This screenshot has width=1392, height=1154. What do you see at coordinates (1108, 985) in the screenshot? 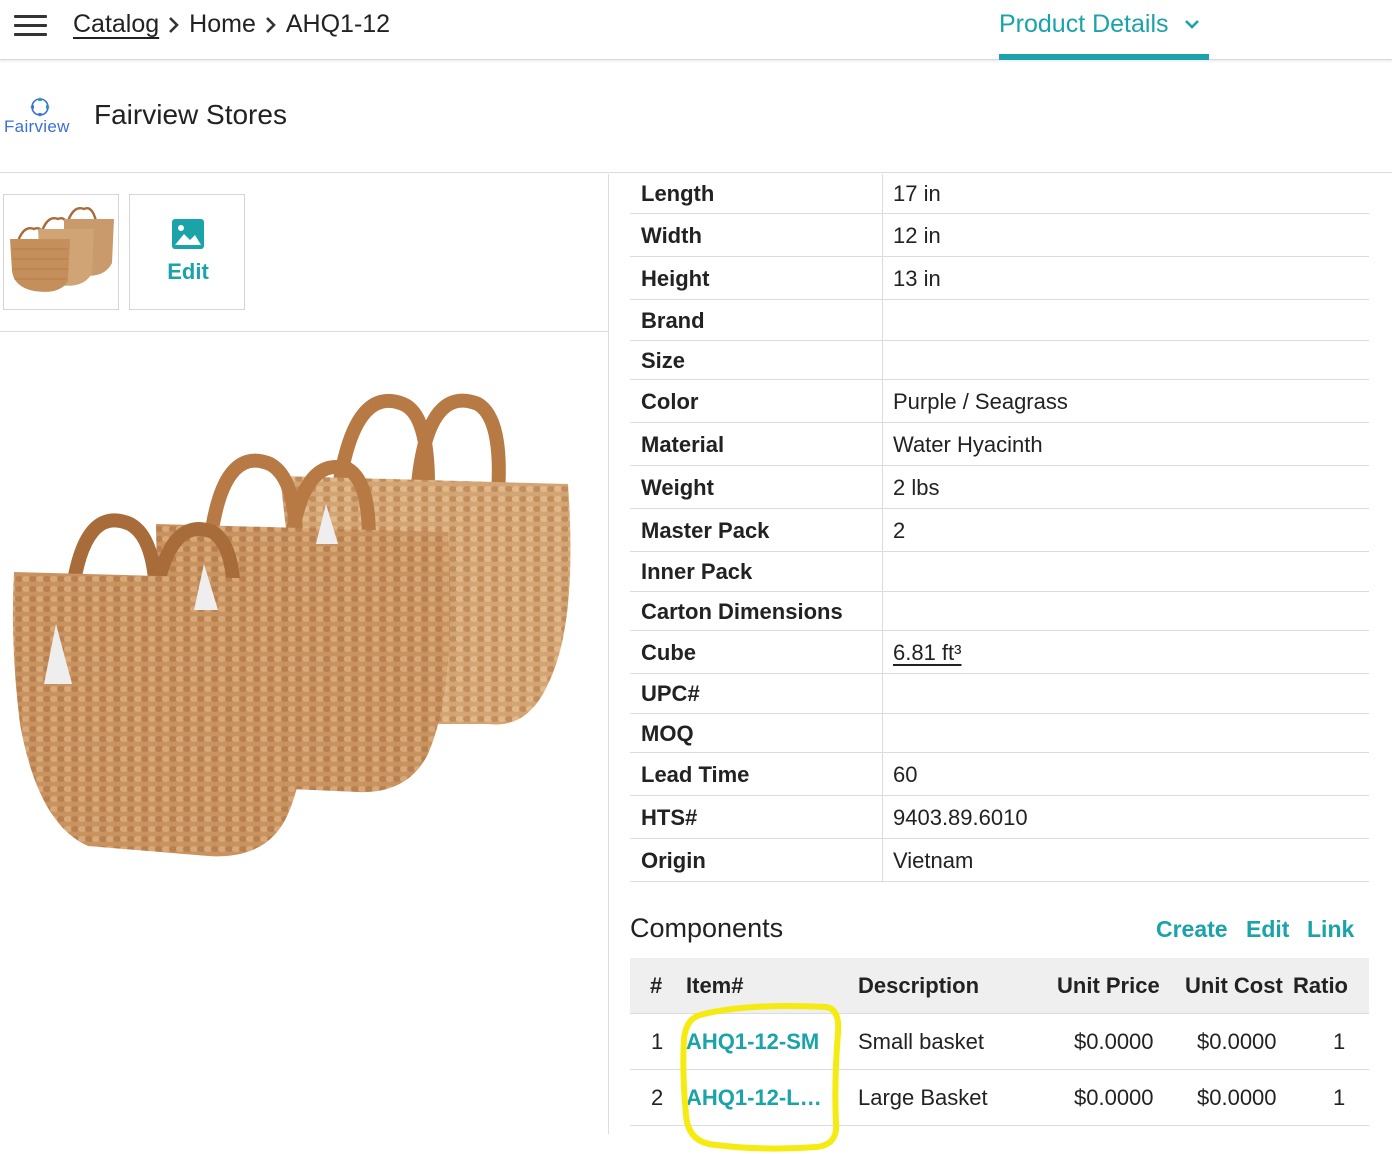
I see `col-unit-price: Unit Price` at bounding box center [1108, 985].